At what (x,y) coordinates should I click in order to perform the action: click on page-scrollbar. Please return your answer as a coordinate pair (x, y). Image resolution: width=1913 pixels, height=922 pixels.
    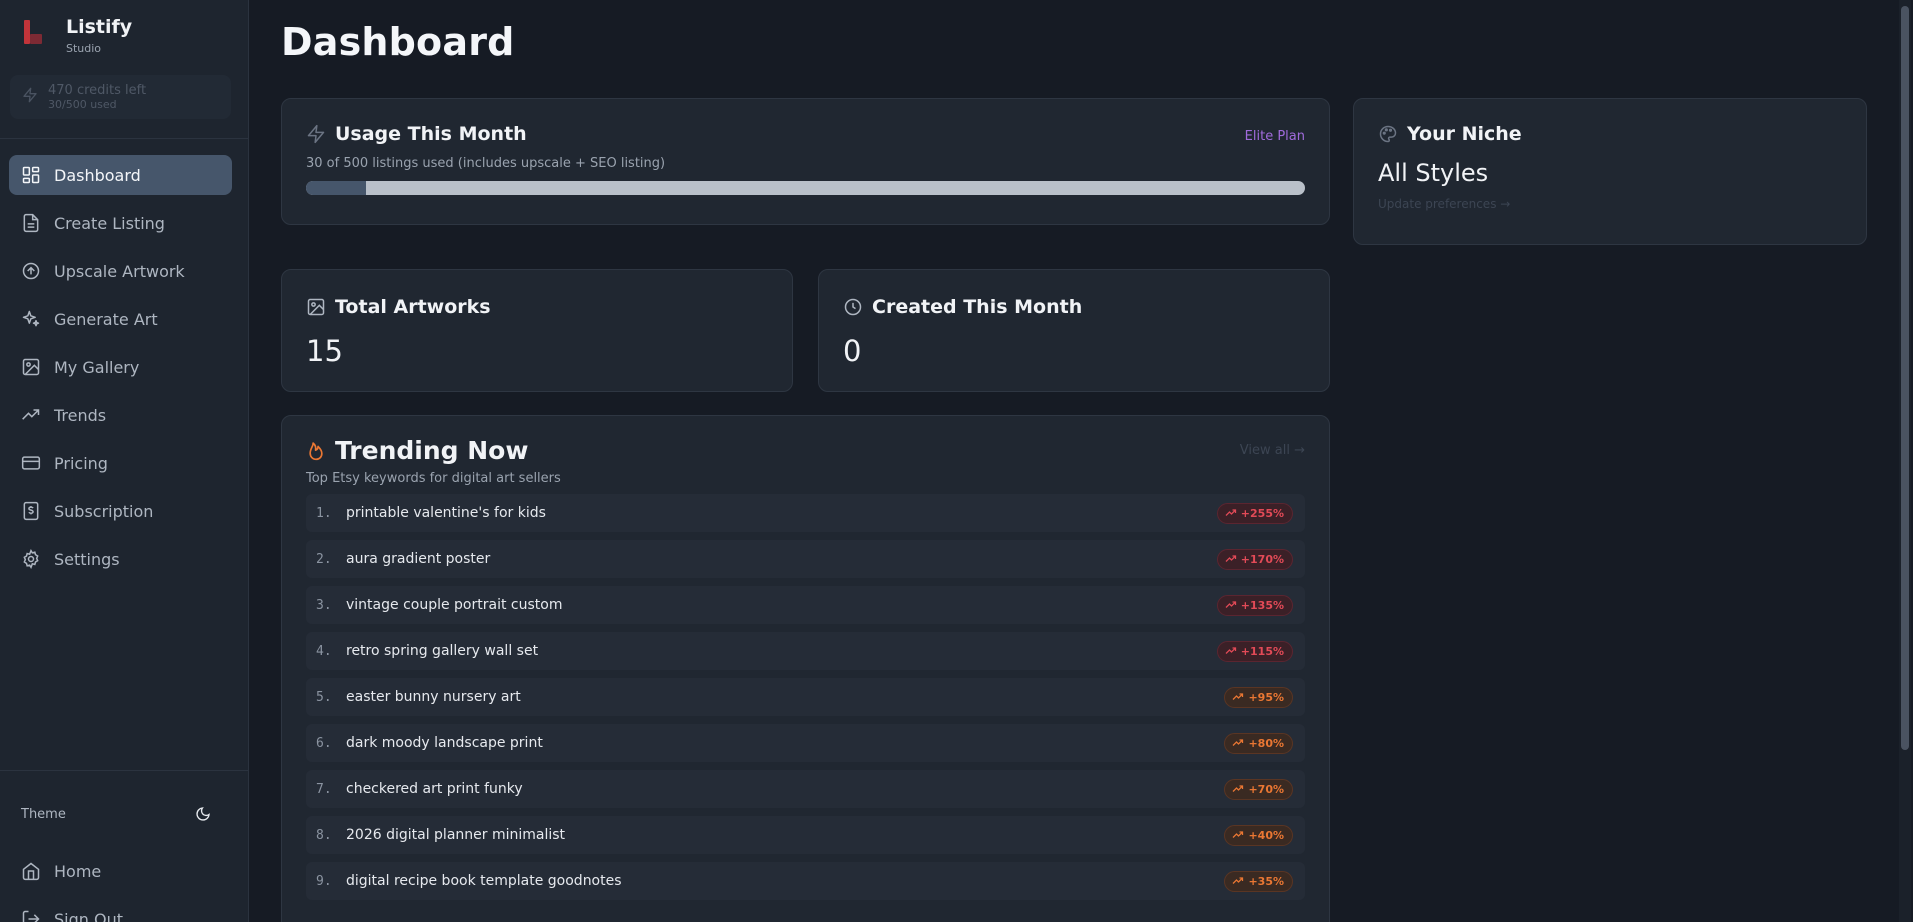
    Looking at the image, I should click on (1905, 461).